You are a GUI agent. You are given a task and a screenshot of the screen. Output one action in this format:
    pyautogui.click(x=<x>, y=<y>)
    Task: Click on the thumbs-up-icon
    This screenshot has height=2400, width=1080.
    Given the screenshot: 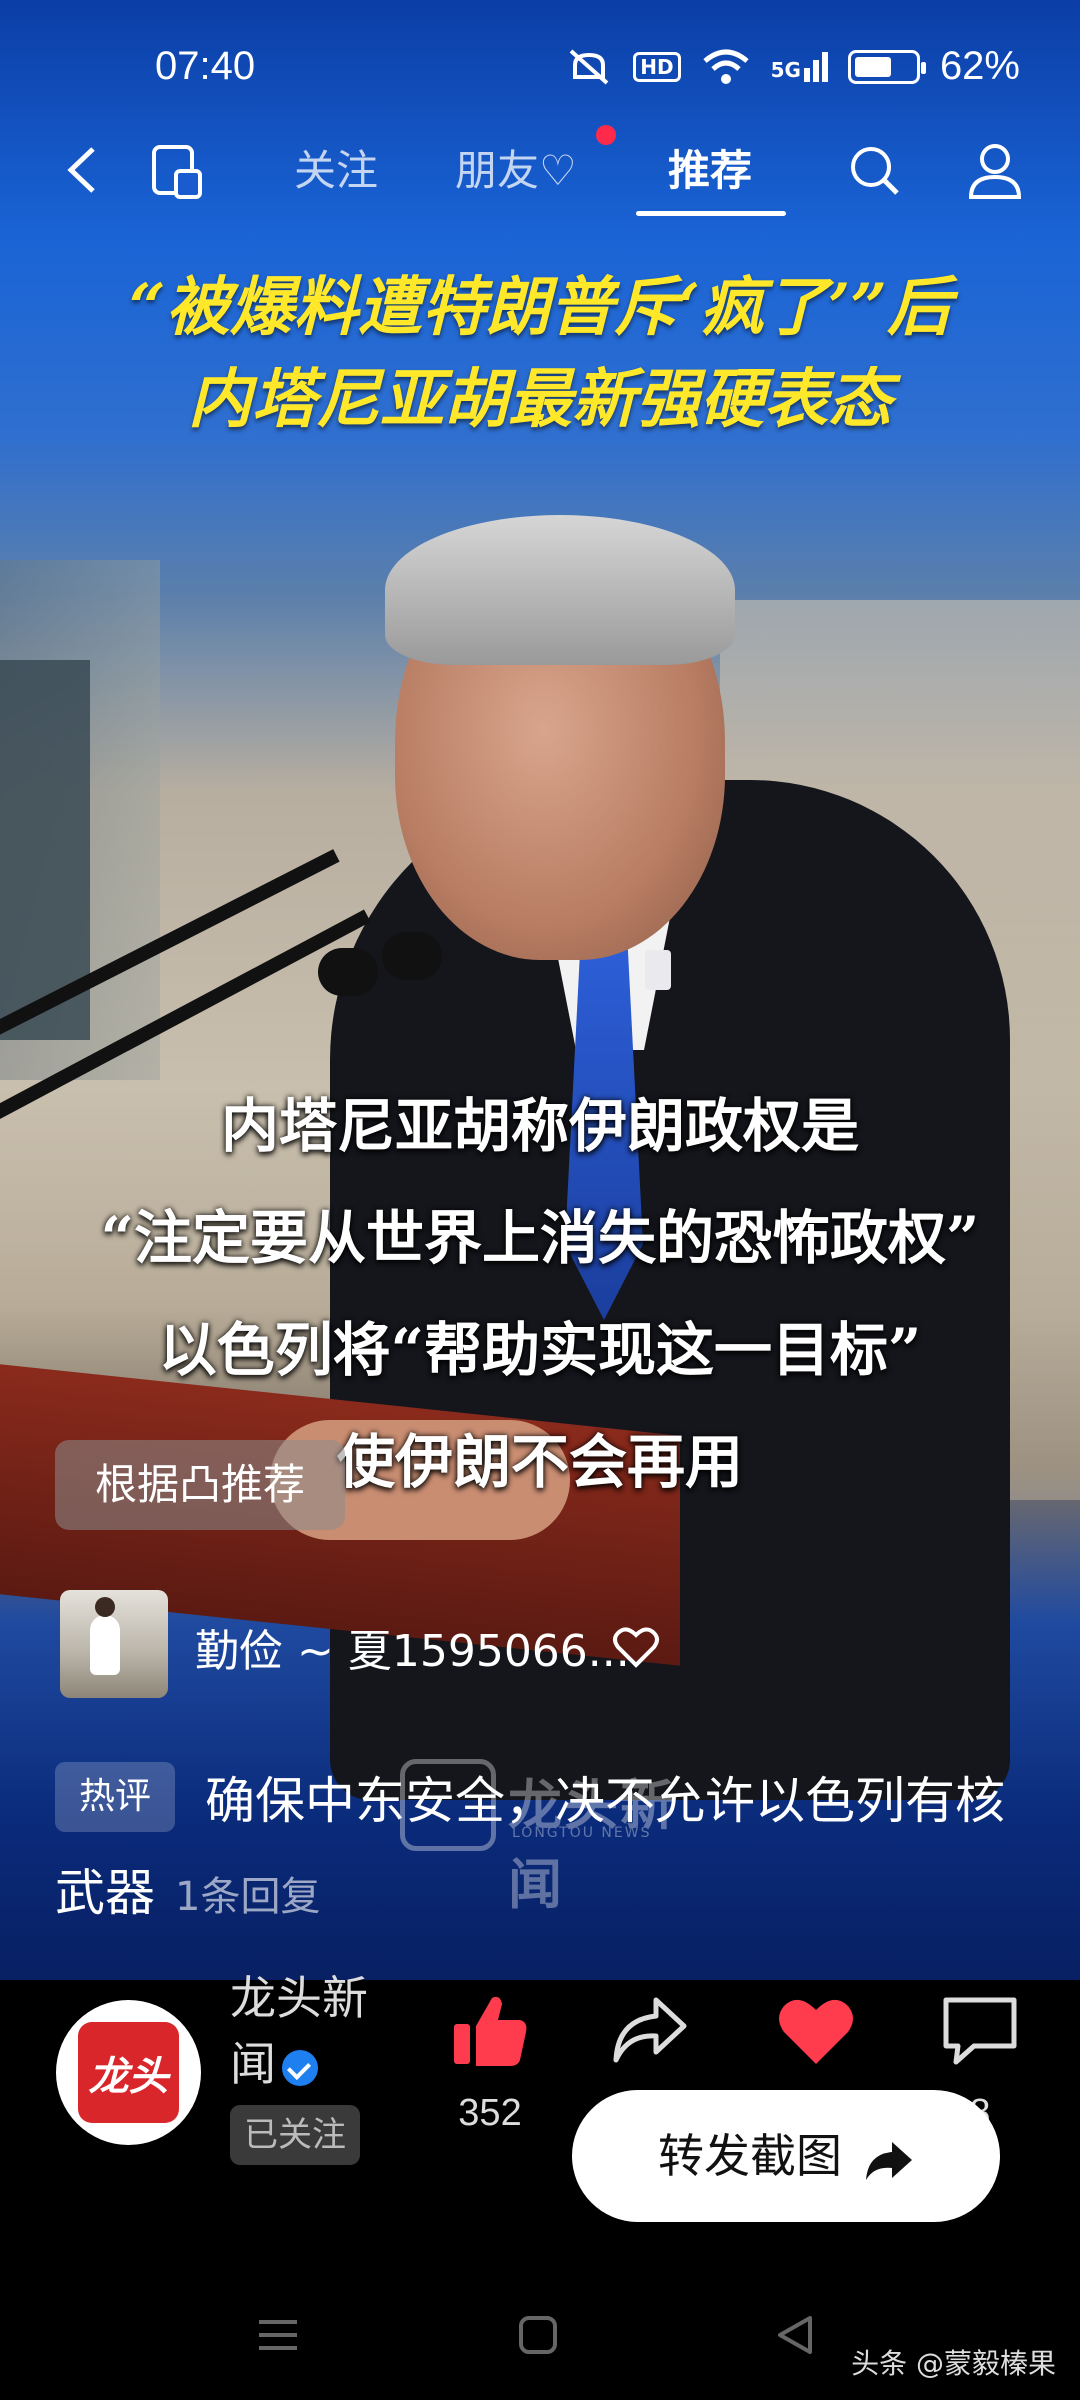 What is the action you would take?
    pyautogui.click(x=490, y=2031)
    